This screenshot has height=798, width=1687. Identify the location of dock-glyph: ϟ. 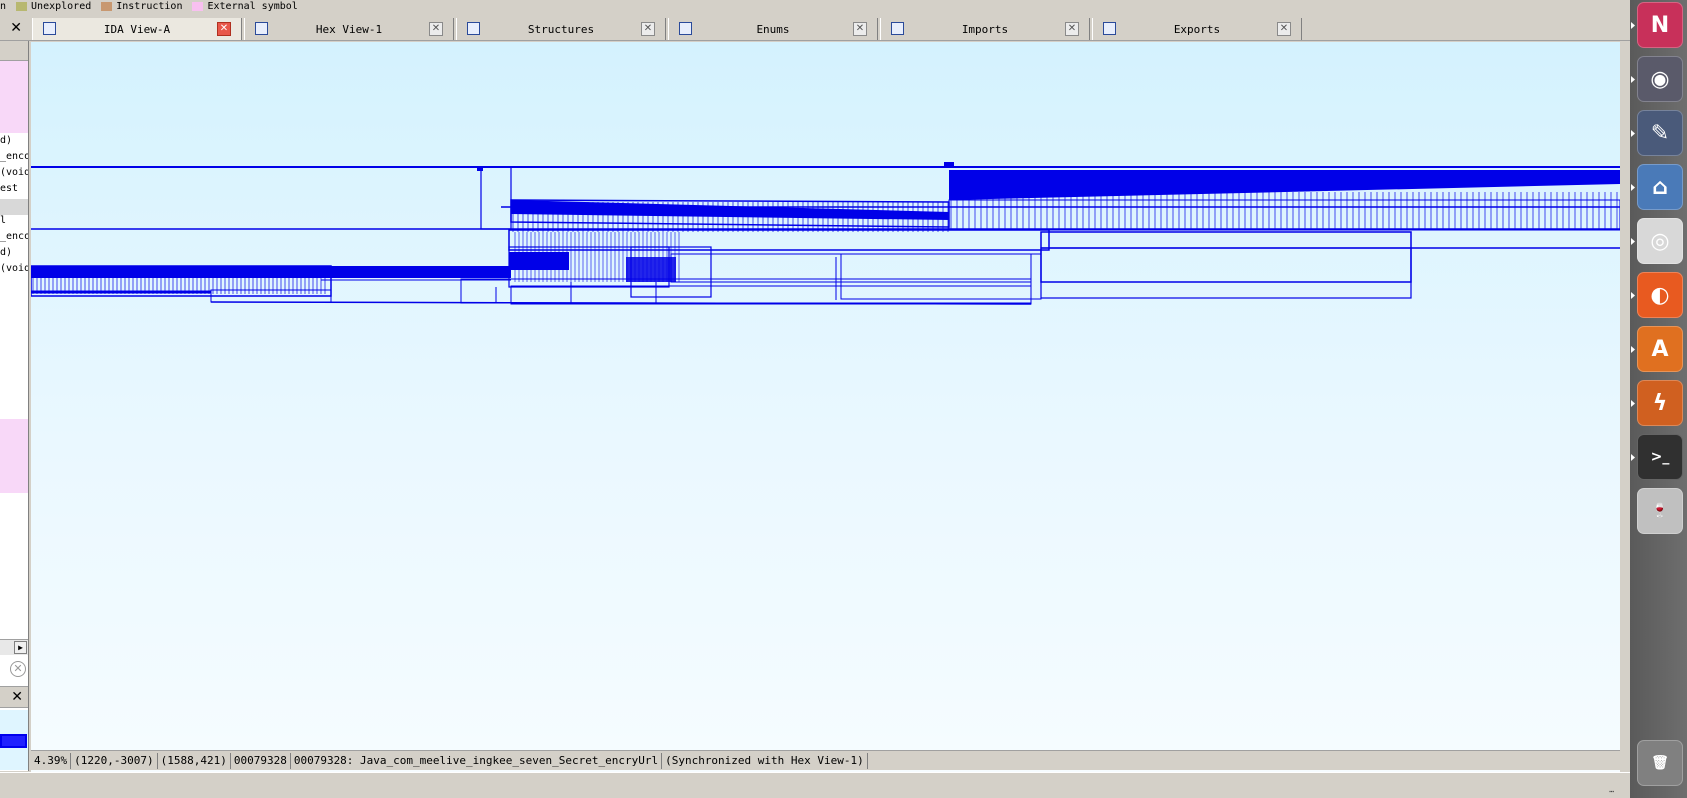
(1660, 403).